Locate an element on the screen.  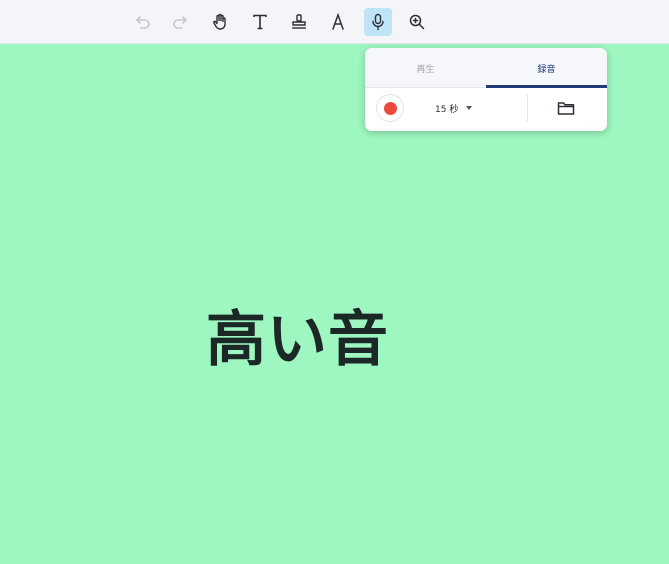
microphone-tool-button is located at coordinates (378, 22).